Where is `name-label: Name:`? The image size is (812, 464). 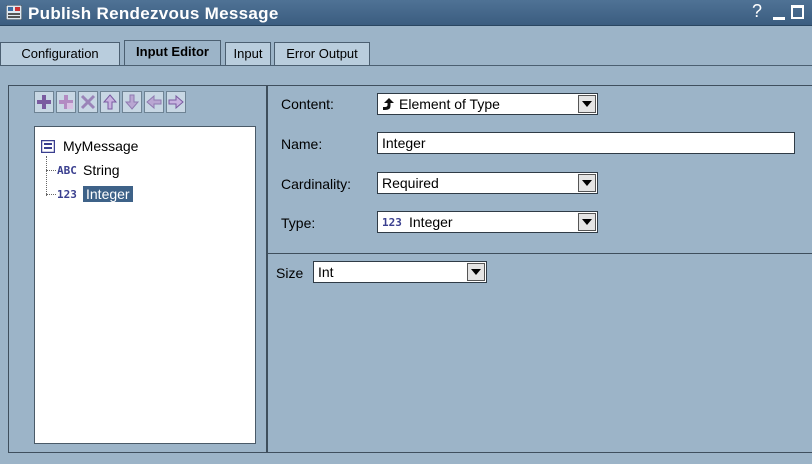
name-label: Name: is located at coordinates (302, 144).